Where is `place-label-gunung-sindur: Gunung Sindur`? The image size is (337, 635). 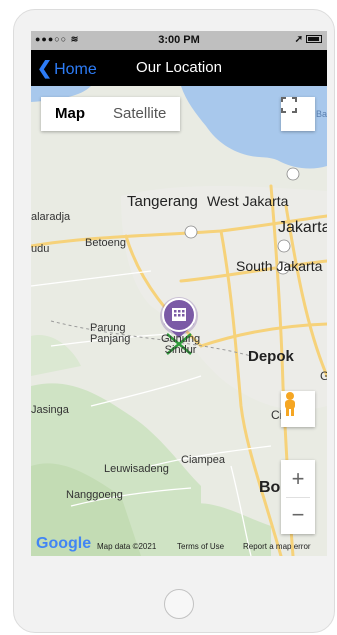 place-label-gunung-sindur: Gunung Sindur is located at coordinates (181, 344).